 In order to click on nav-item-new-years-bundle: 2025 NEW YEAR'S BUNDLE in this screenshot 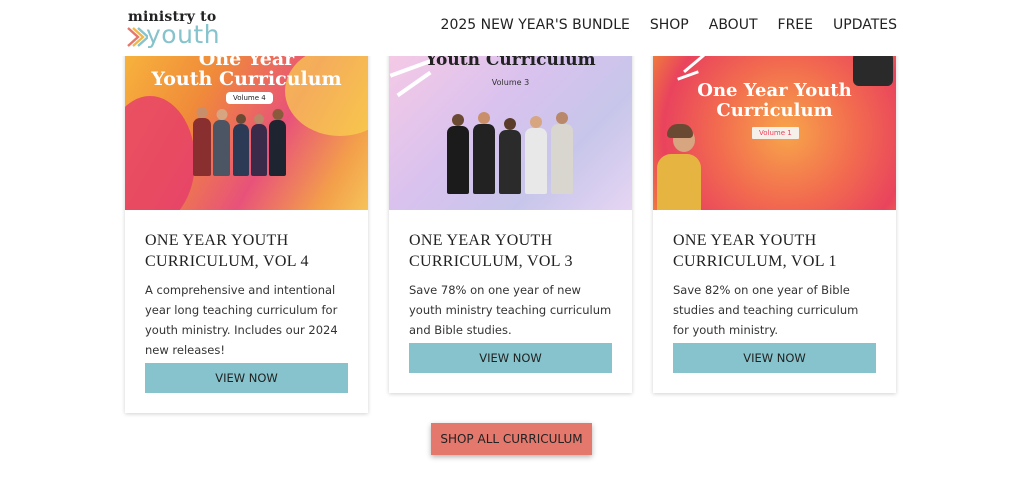, I will do `click(535, 25)`.